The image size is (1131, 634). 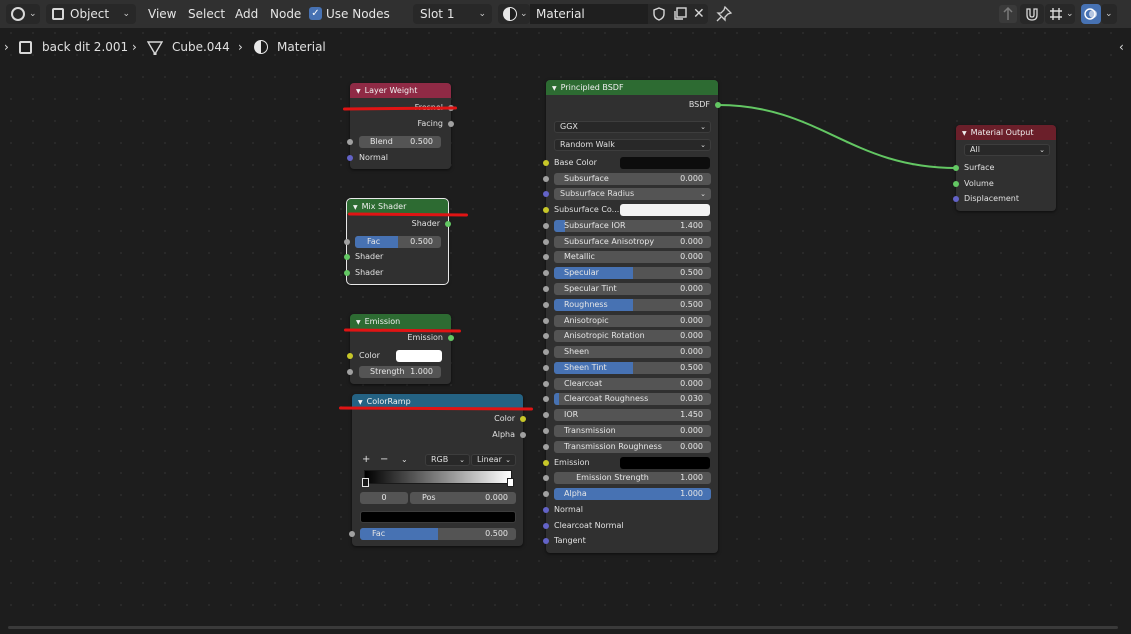 What do you see at coordinates (546, 305) in the screenshot?
I see `input-socket-roughness` at bounding box center [546, 305].